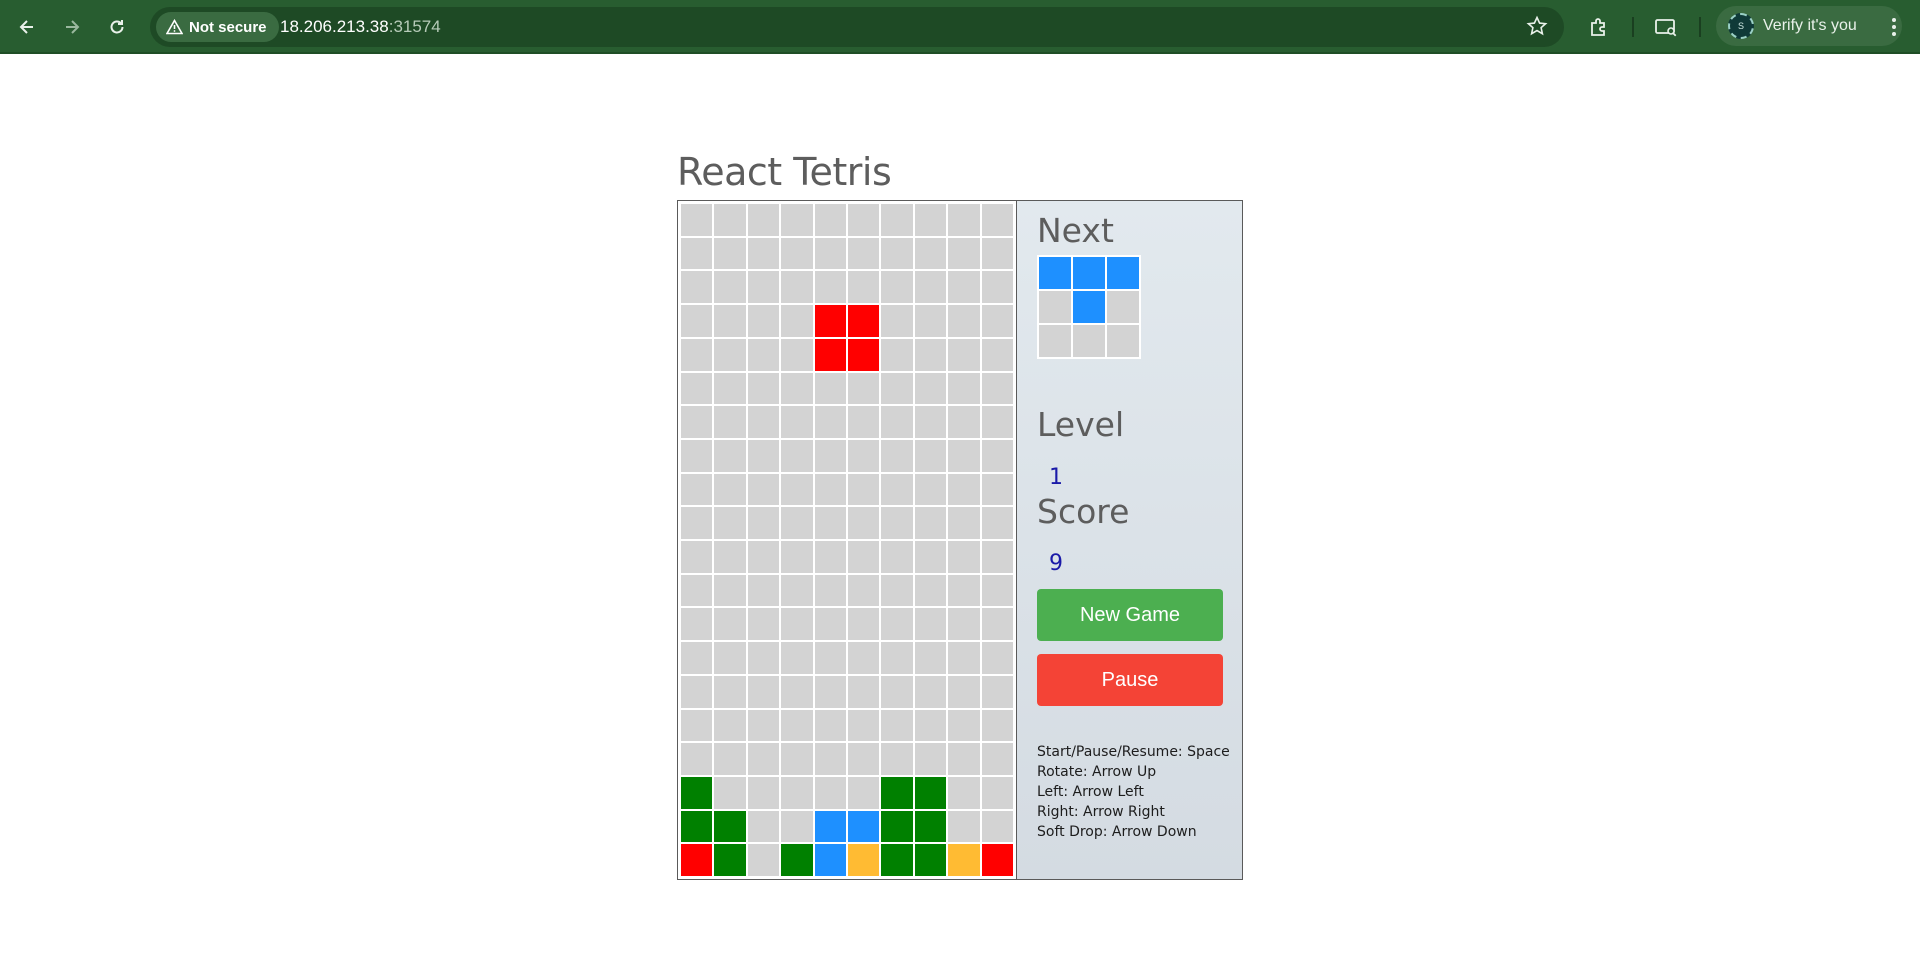 This screenshot has width=1920, height=966. What do you see at coordinates (857, 27) in the screenshot?
I see `address-bar: Not secure 18.206.213.38:31574` at bounding box center [857, 27].